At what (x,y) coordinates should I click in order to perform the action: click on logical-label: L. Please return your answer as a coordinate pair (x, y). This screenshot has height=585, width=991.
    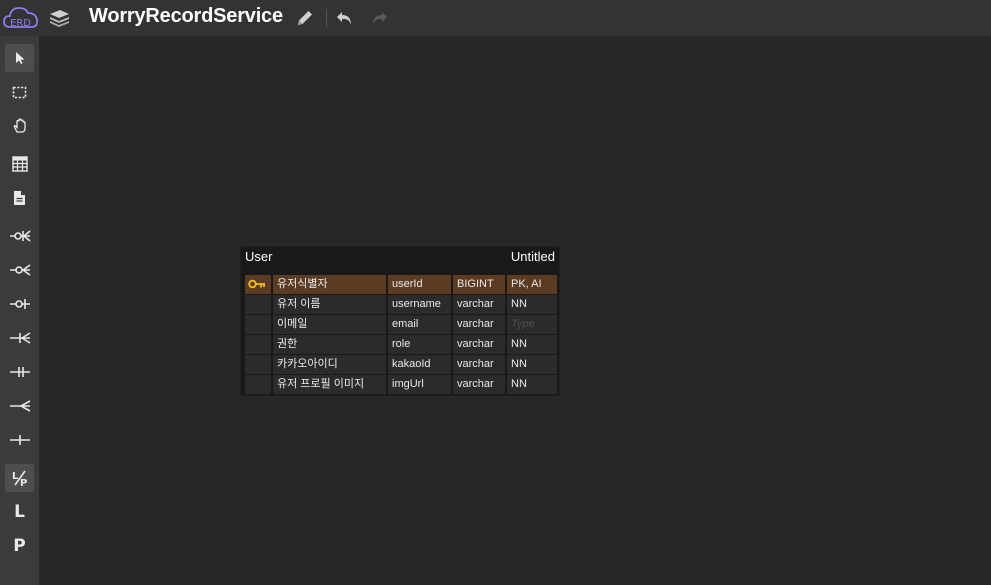
    Looking at the image, I should click on (19, 512).